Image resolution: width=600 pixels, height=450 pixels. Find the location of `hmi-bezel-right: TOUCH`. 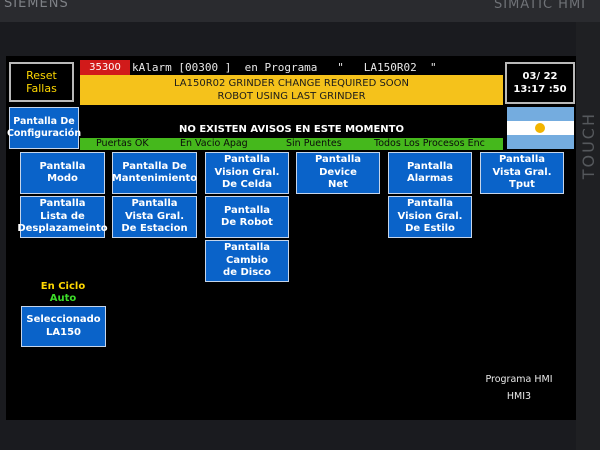

hmi-bezel-right: TOUCH is located at coordinates (588, 236).